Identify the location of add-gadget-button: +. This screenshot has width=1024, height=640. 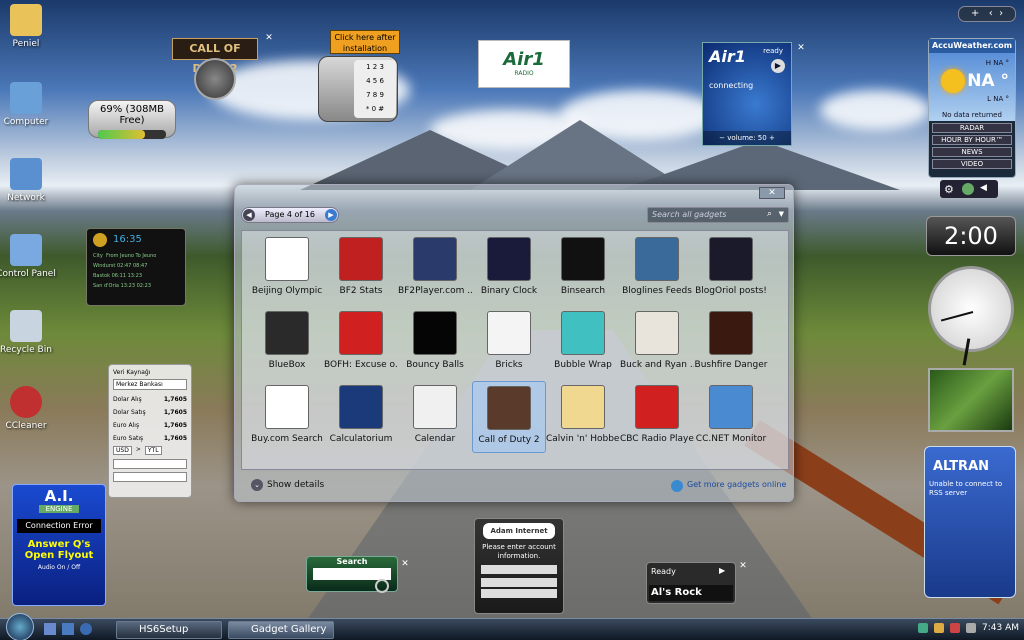
(975, 13).